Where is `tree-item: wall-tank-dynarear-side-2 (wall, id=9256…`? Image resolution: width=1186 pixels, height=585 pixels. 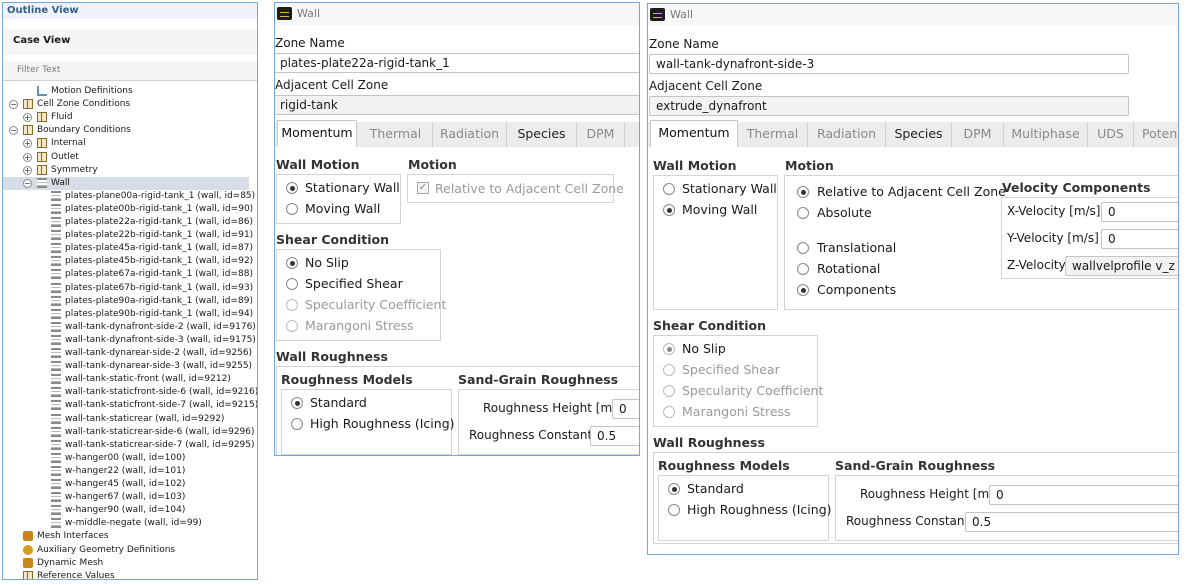
tree-item: wall-tank-dynarear-side-2 (wall, id=9256… is located at coordinates (128, 353).